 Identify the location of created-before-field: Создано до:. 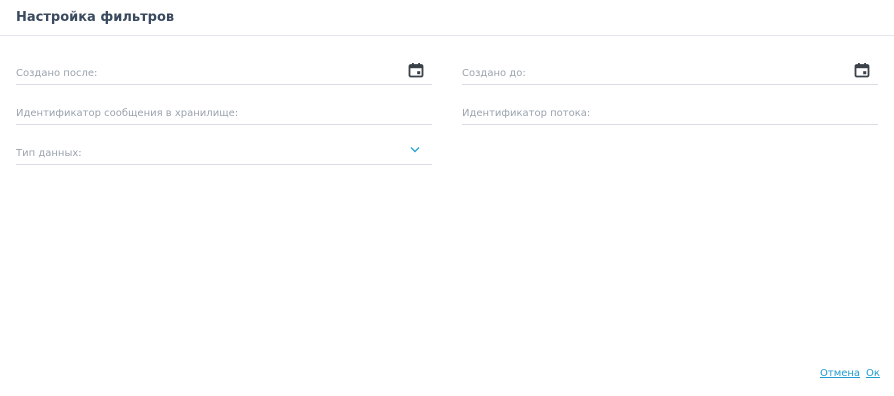
(670, 73).